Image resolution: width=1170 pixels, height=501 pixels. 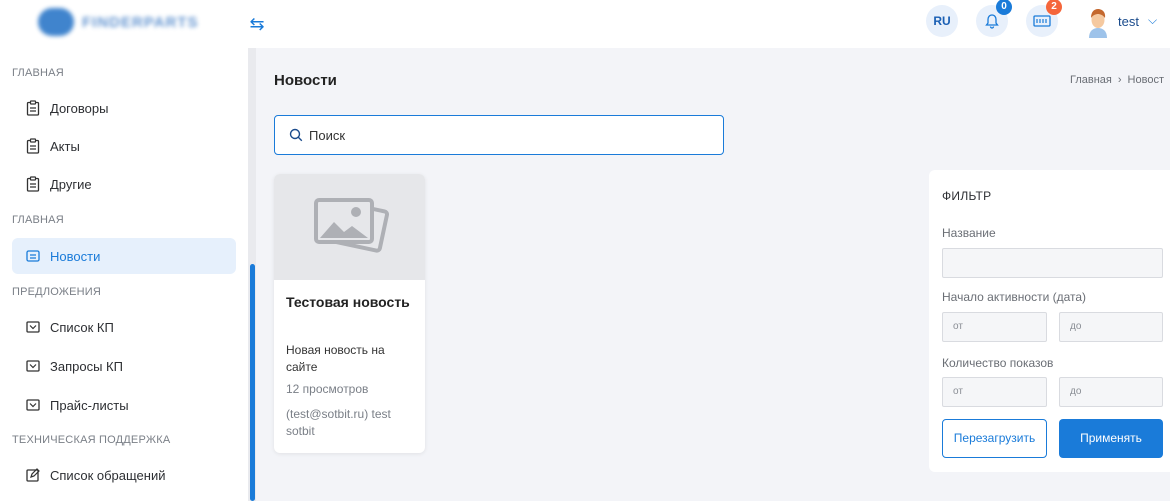 I want to click on news-icon, so click(x=33, y=256).